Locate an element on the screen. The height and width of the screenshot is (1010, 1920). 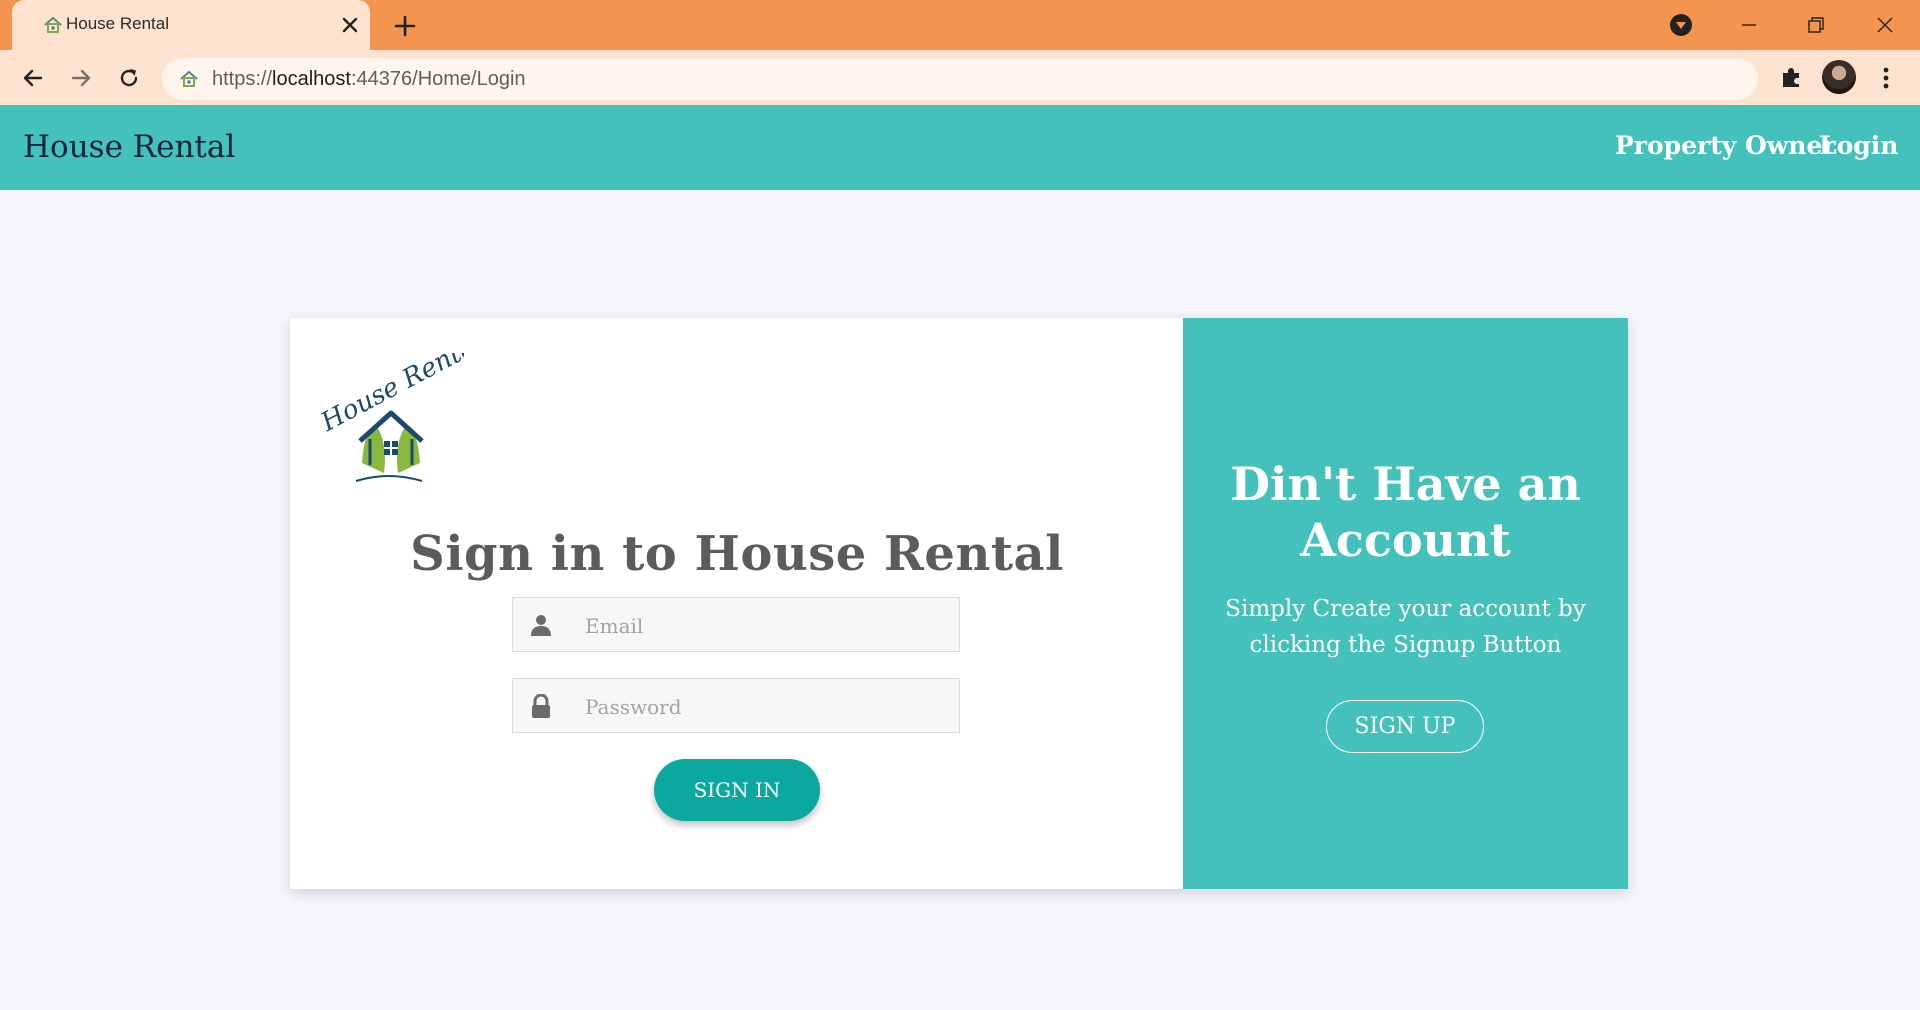
minimize-icon is located at coordinates (1749, 25).